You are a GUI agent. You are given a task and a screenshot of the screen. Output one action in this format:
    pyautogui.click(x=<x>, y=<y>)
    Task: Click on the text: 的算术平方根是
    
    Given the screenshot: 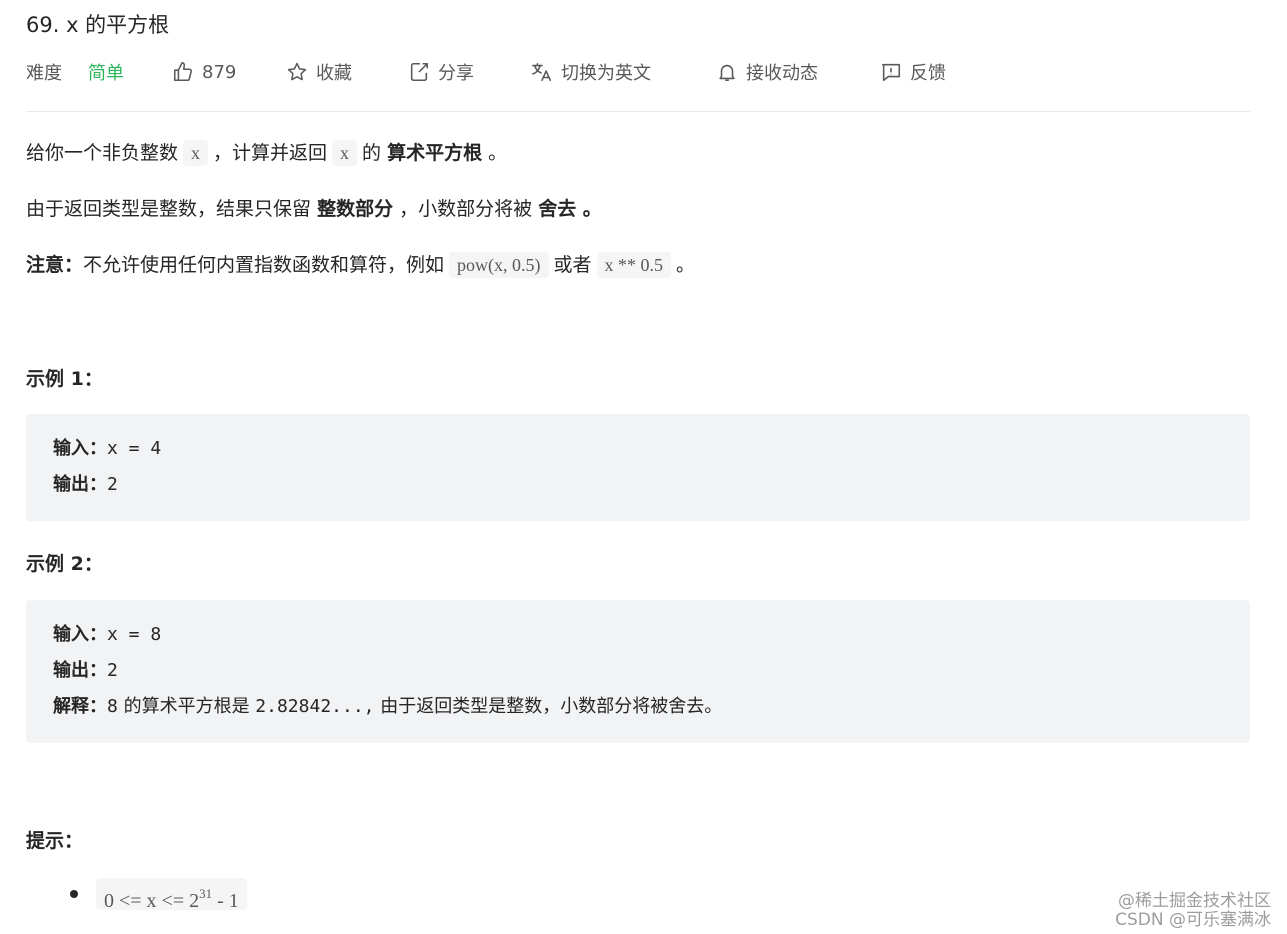 What is the action you would take?
    pyautogui.click(x=186, y=706)
    